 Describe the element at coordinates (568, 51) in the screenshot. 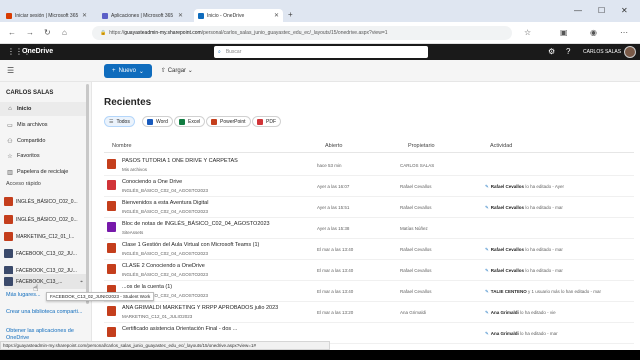

I see `help-icon: ?` at that location.